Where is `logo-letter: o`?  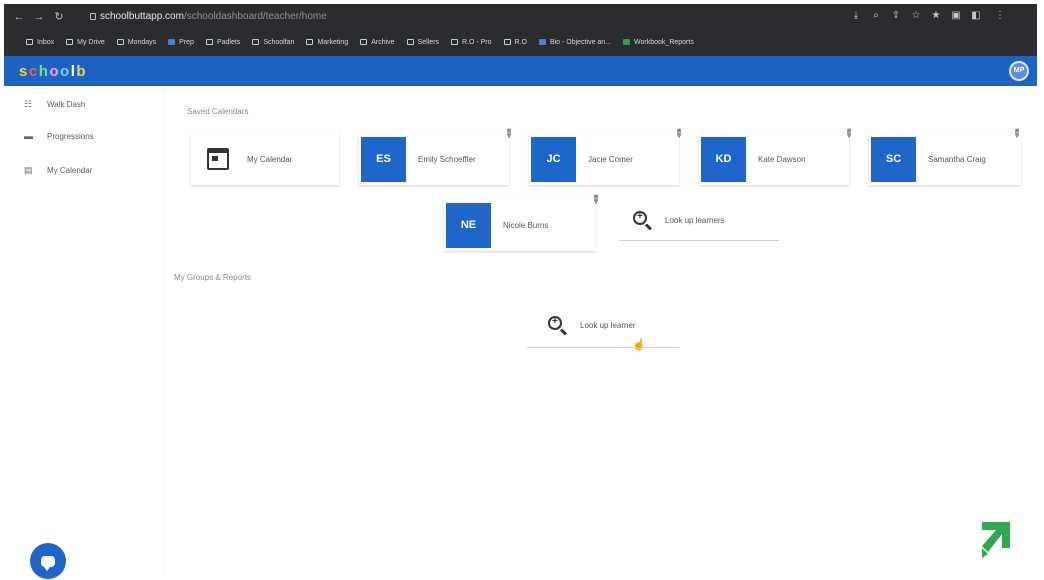
logo-letter: o is located at coordinates (54, 71).